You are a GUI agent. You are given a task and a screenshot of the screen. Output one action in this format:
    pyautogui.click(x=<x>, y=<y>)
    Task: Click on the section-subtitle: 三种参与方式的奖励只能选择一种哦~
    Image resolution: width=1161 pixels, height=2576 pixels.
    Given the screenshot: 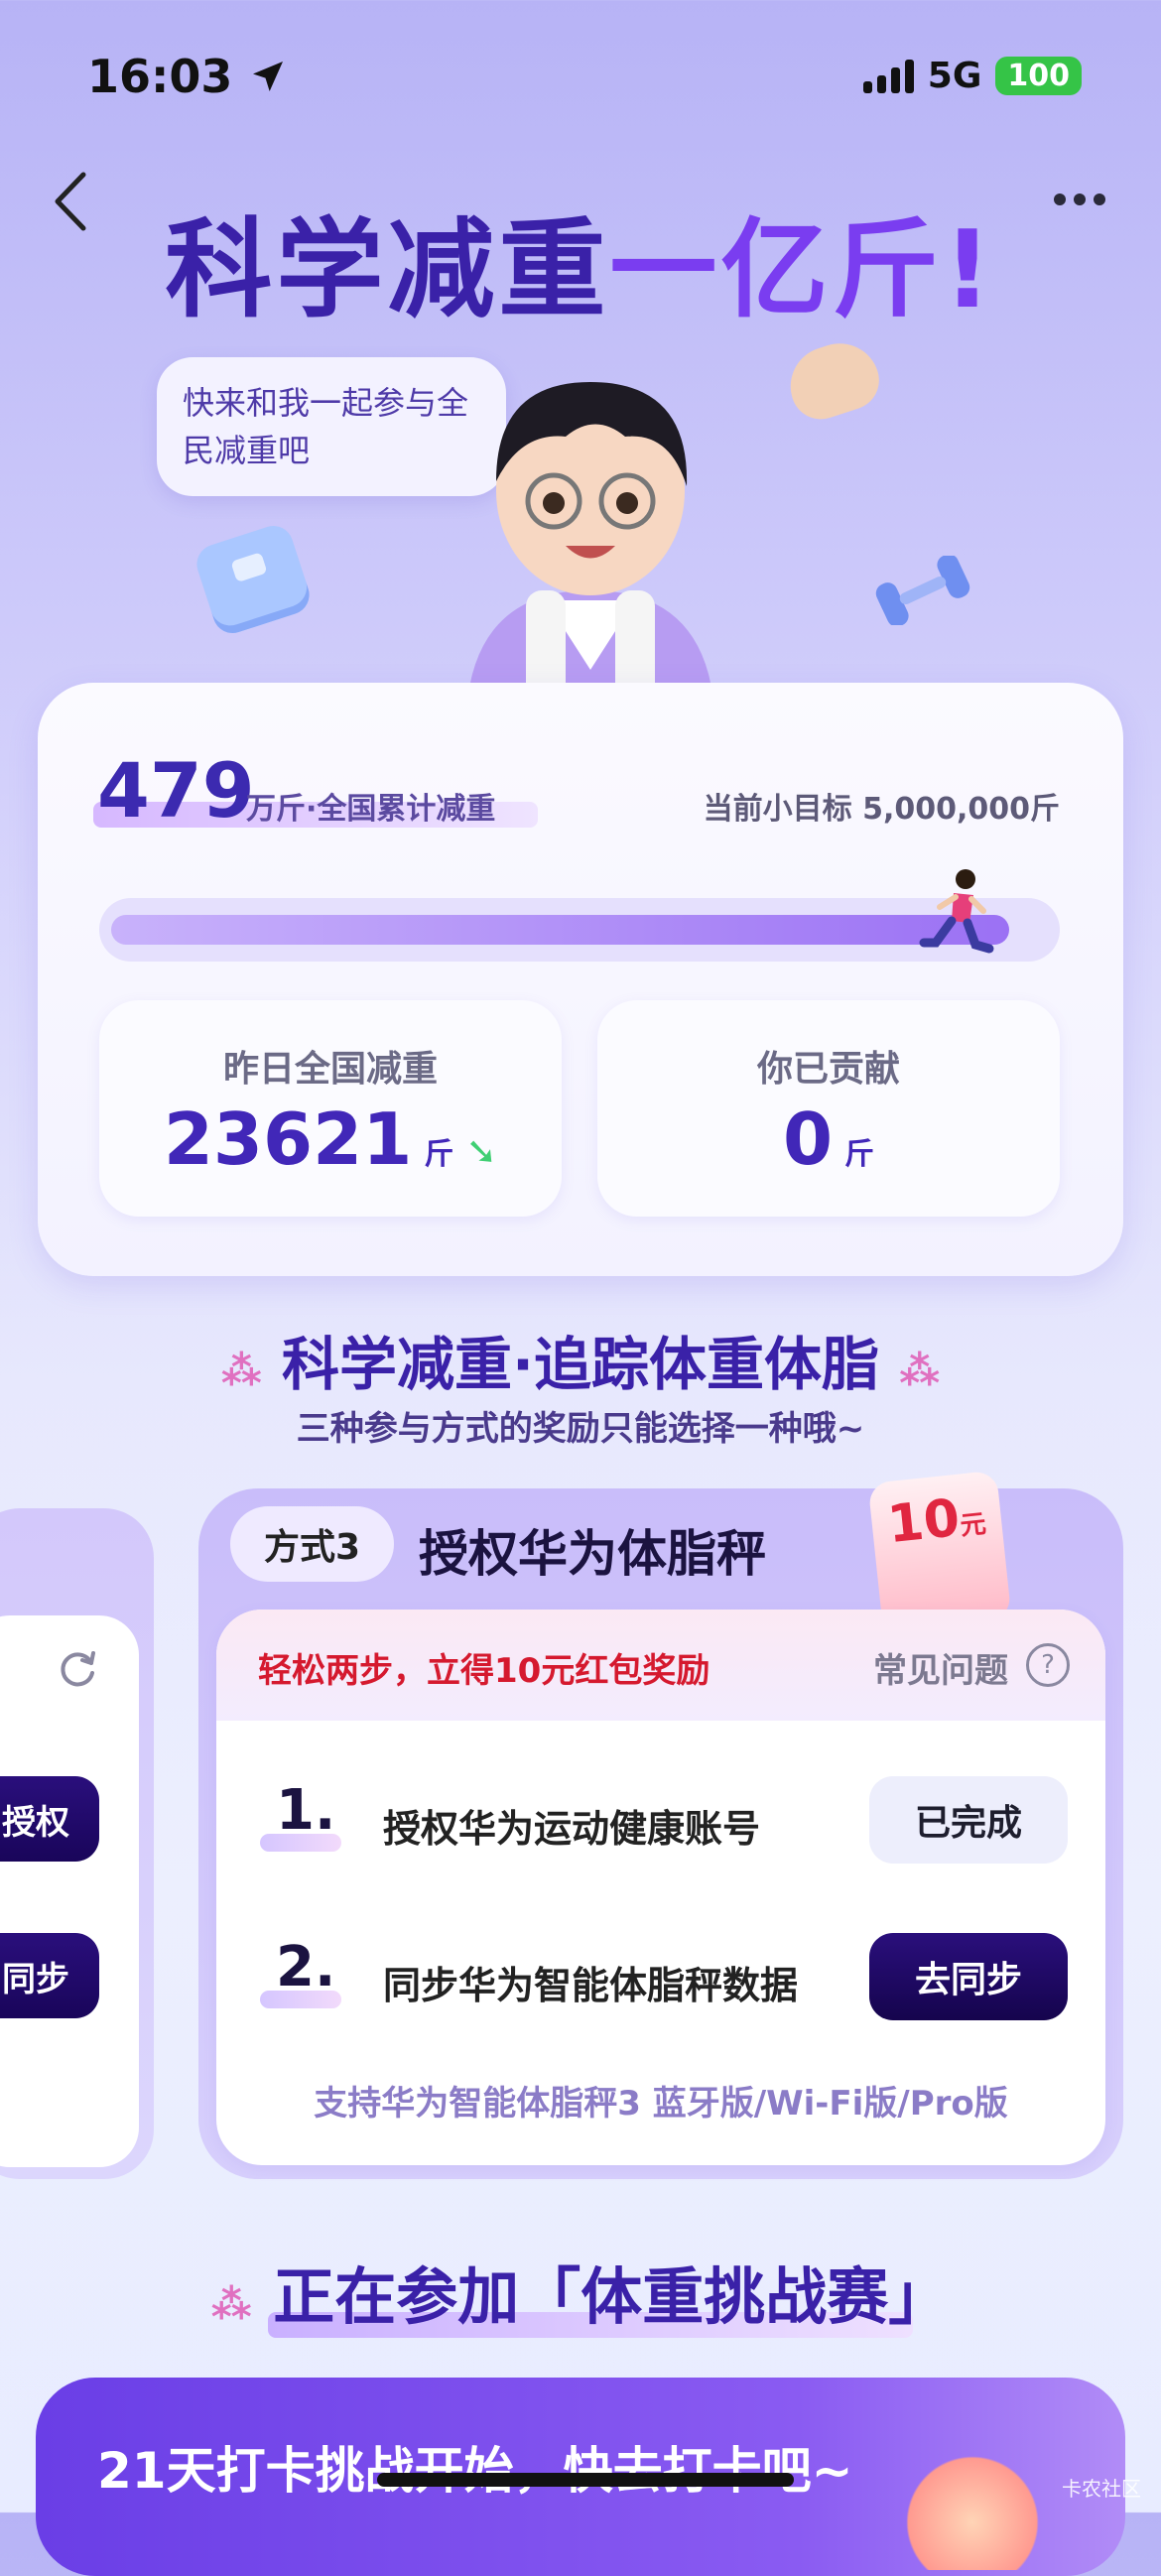 What is the action you would take?
    pyautogui.click(x=580, y=1429)
    